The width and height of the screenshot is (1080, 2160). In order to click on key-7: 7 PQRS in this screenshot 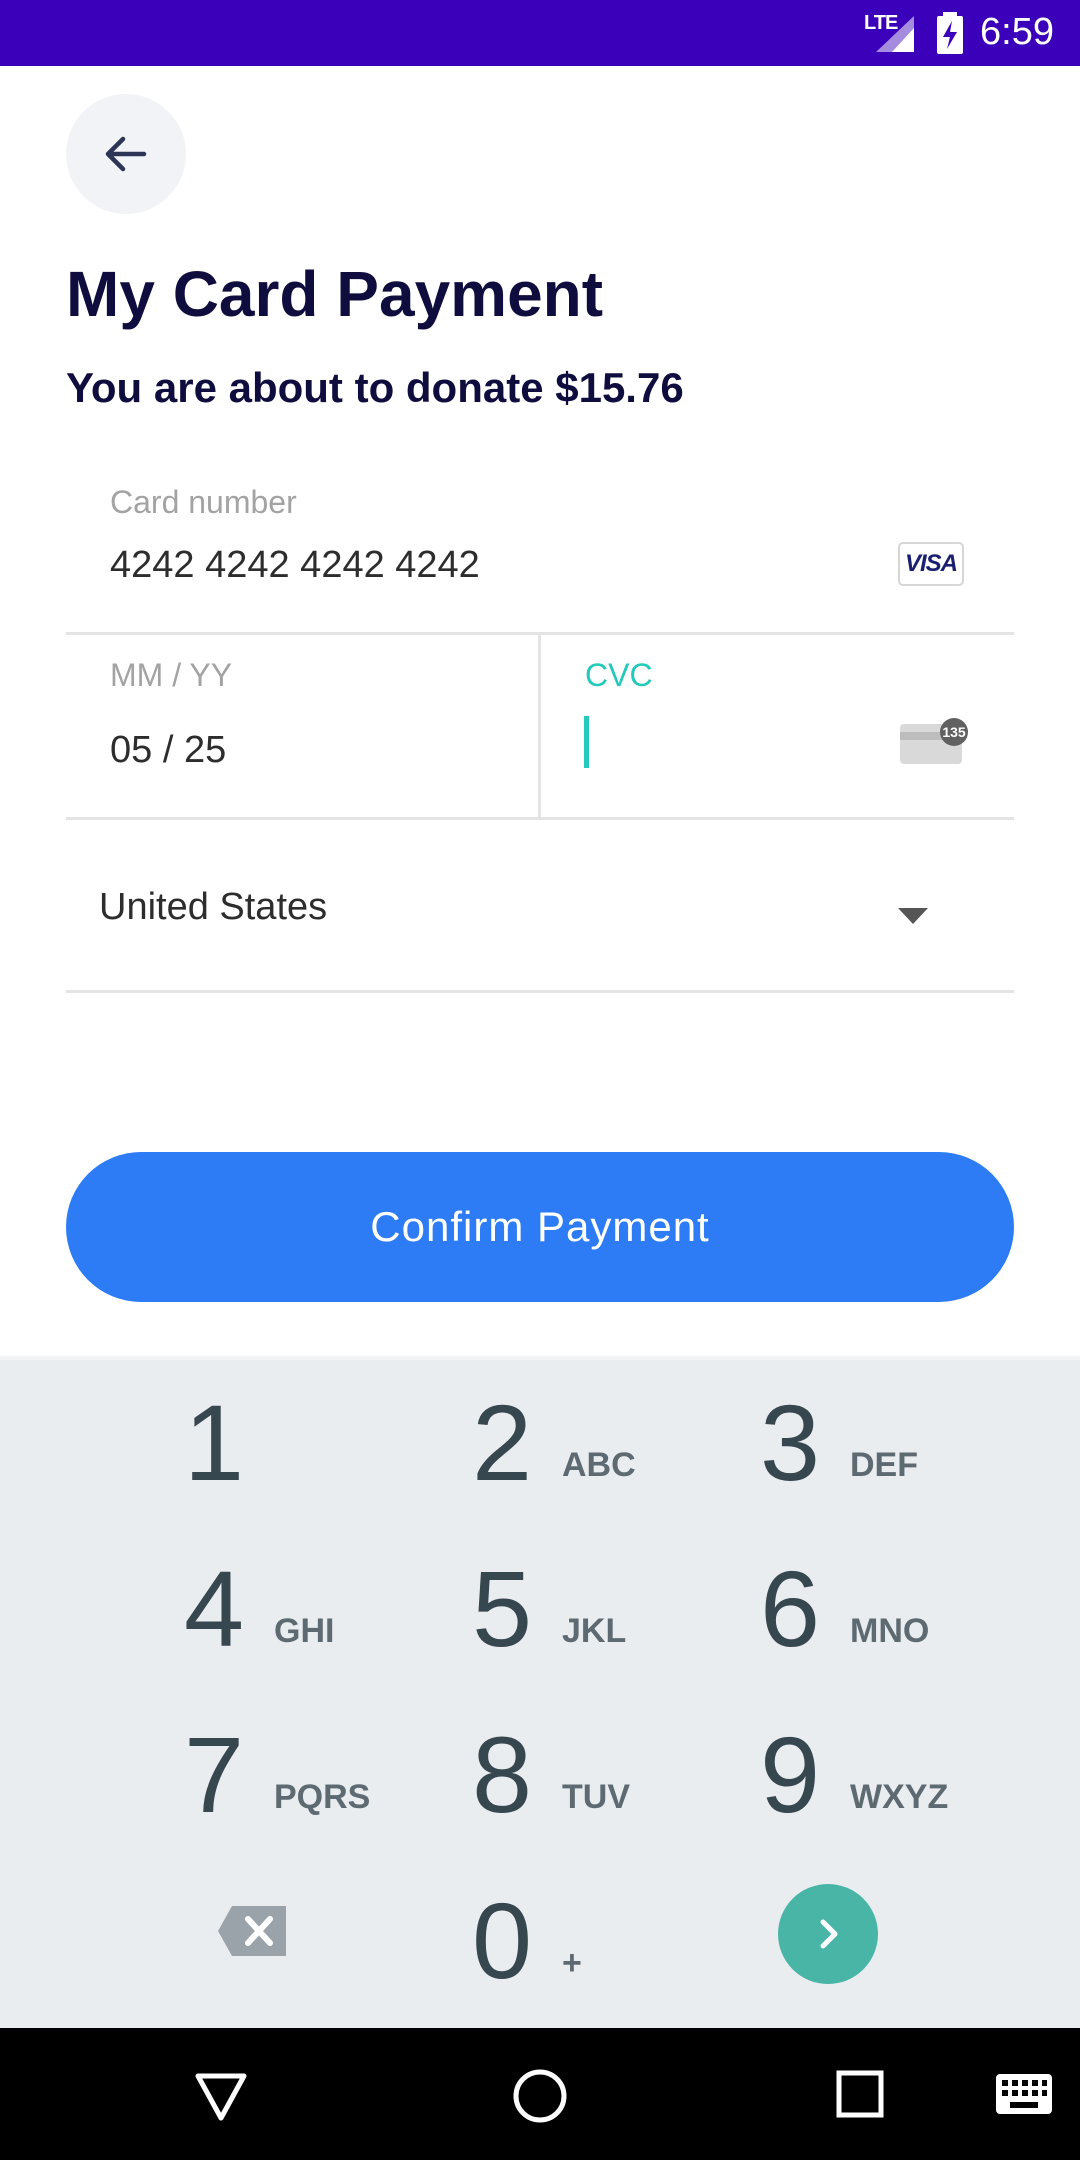, I will do `click(284, 1784)`.